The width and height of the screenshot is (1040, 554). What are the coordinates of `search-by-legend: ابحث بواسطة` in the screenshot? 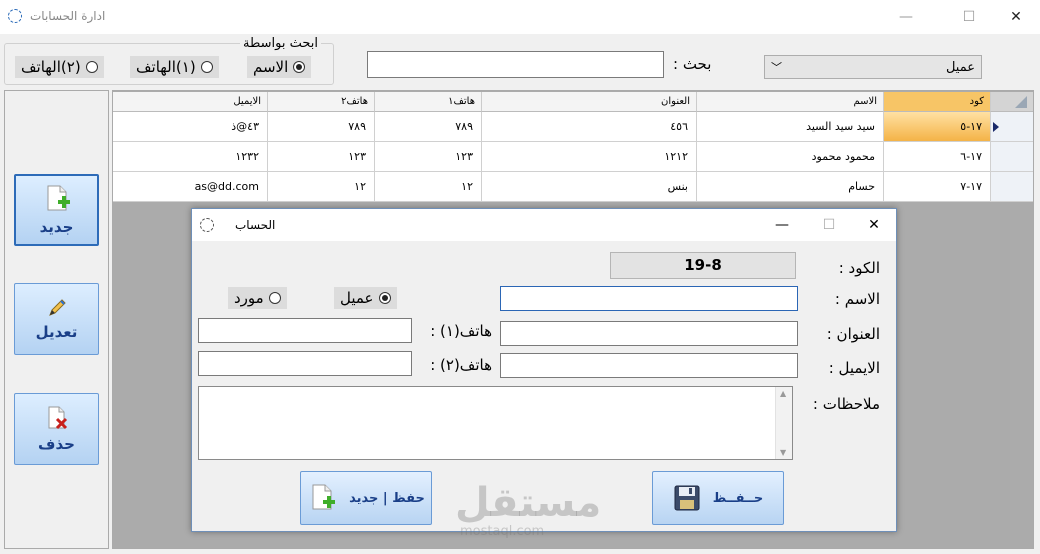 It's located at (280, 43).